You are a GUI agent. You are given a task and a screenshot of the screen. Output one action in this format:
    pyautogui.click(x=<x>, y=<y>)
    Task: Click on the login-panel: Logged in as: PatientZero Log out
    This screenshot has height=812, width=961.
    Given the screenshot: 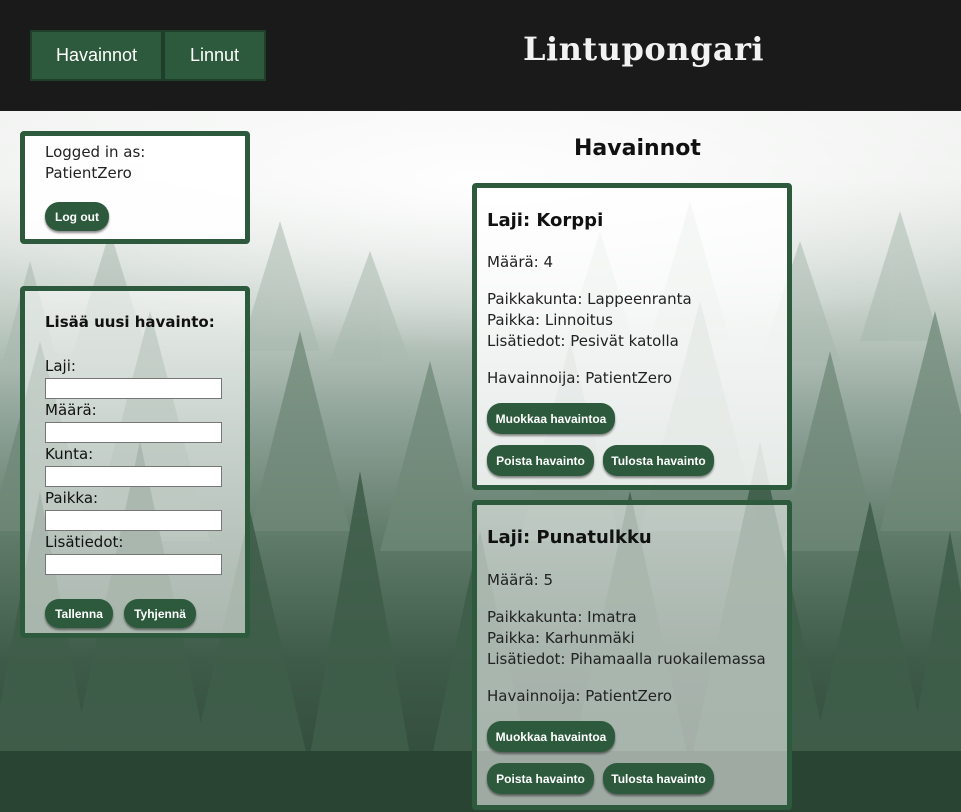 What is the action you would take?
    pyautogui.click(x=135, y=187)
    